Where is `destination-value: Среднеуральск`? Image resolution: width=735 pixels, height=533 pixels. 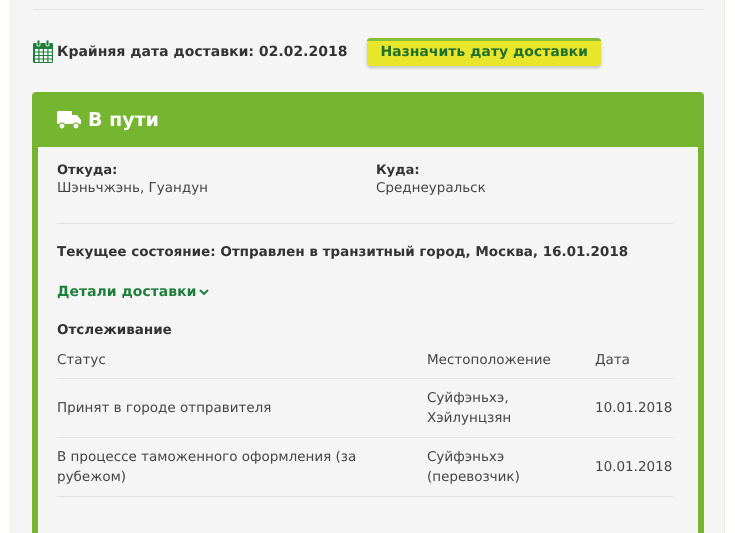
destination-value: Среднеуральск is located at coordinates (431, 188).